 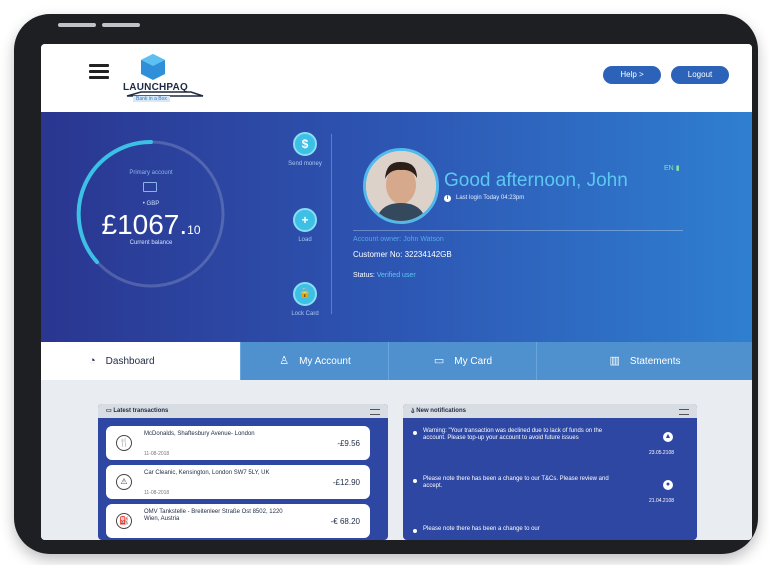 I want to click on balance-account-label: Primary account, so click(x=151, y=173).